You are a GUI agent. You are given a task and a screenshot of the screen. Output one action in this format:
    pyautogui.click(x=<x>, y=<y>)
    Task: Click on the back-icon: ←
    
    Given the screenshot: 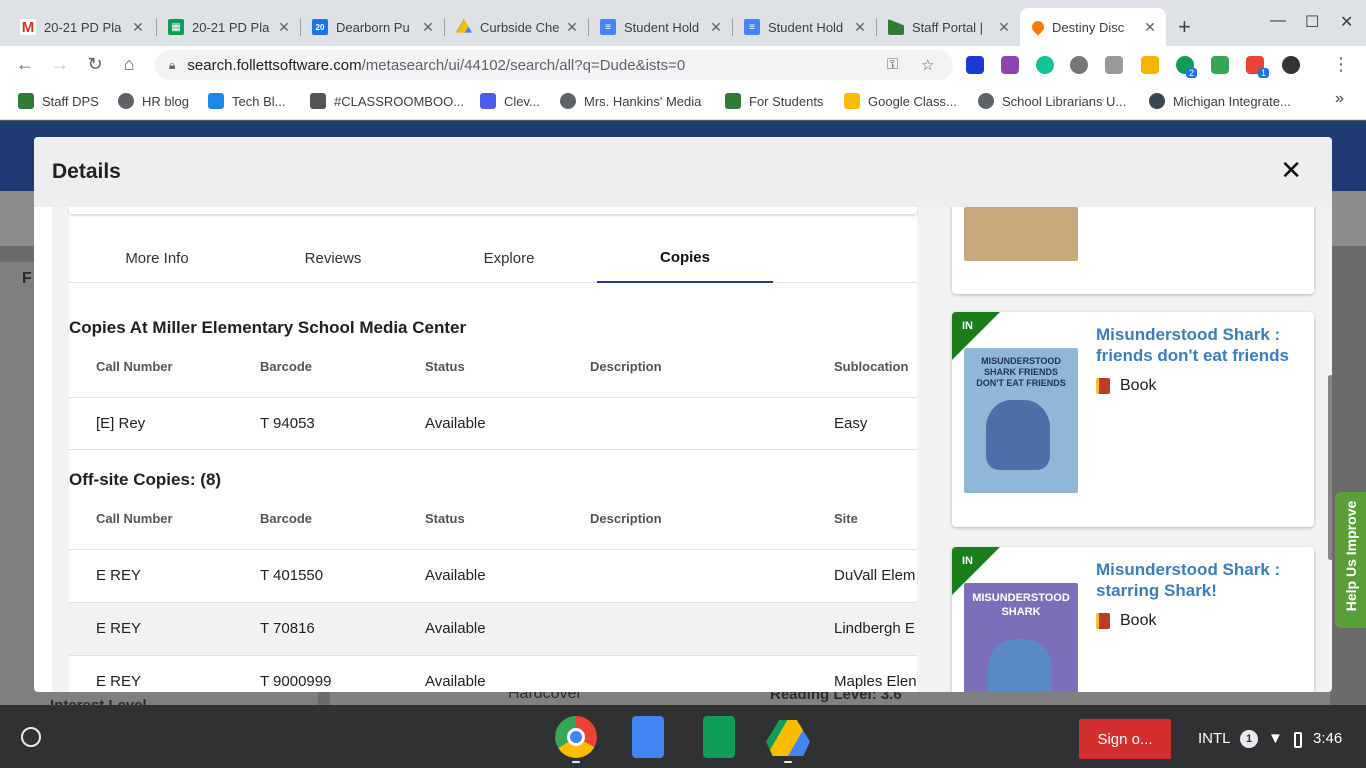 What is the action you would take?
    pyautogui.click(x=25, y=64)
    